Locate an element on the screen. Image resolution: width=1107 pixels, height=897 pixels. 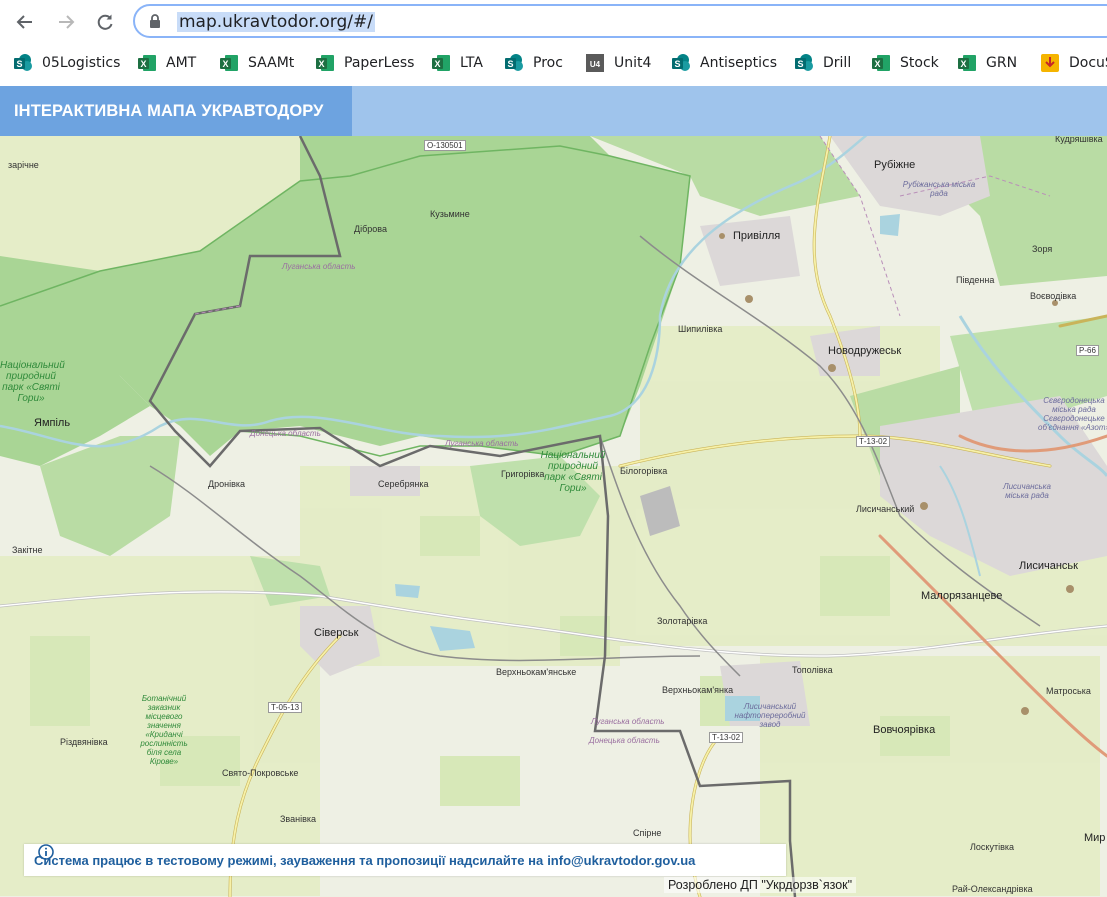
admin-area-label: Сєвєродонецька міська рада is located at coordinates (1074, 405).